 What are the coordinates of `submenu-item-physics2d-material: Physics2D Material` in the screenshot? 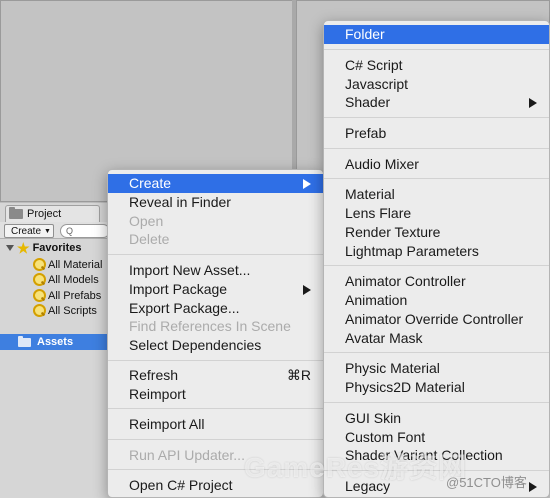 It's located at (436, 387).